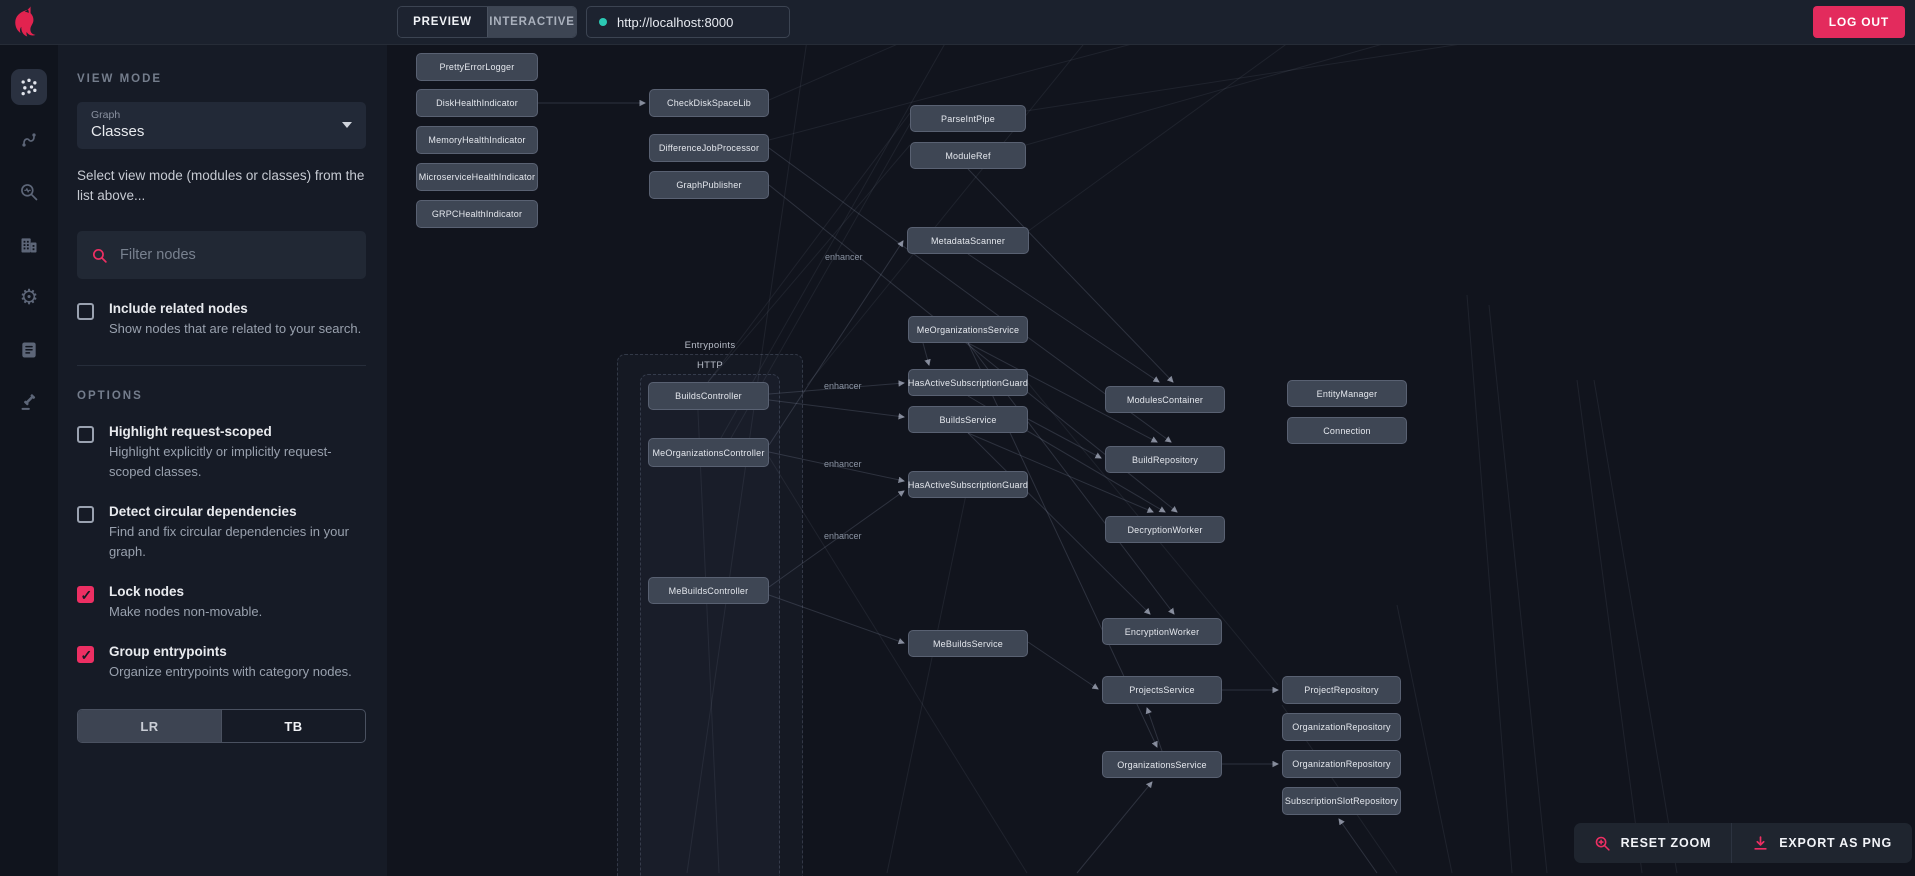 The width and height of the screenshot is (1915, 876). I want to click on building-icon, so click(29, 244).